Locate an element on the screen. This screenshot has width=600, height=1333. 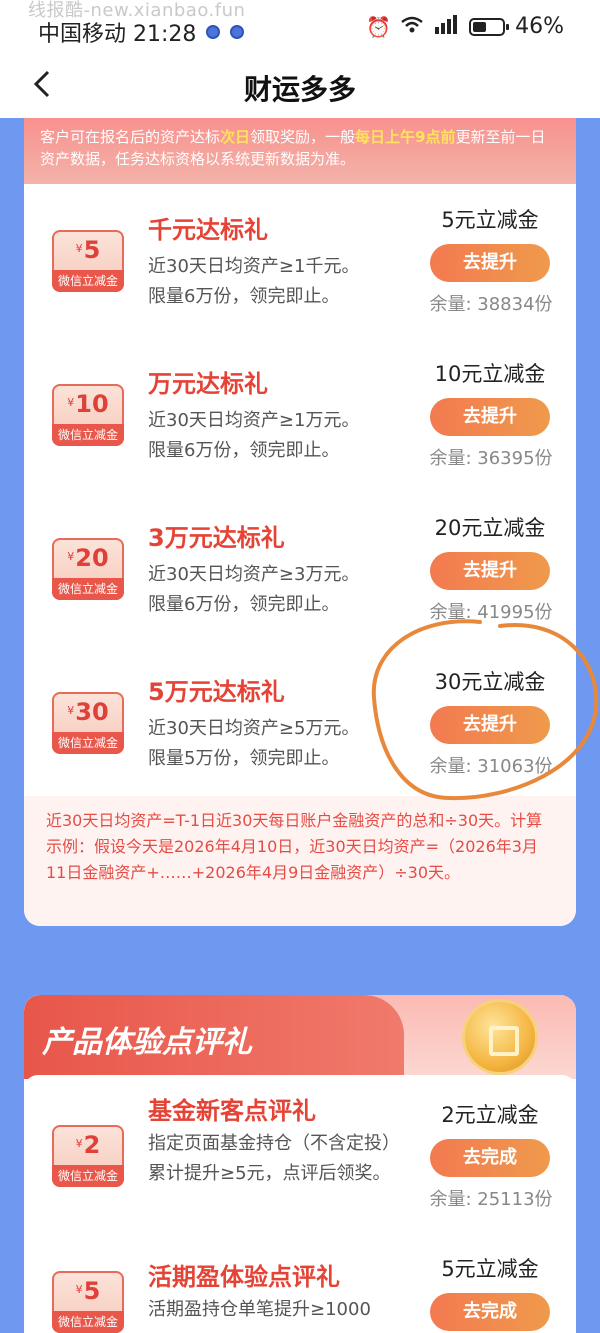
section-title: 产品体验点评礼 is located at coordinates (147, 1042).